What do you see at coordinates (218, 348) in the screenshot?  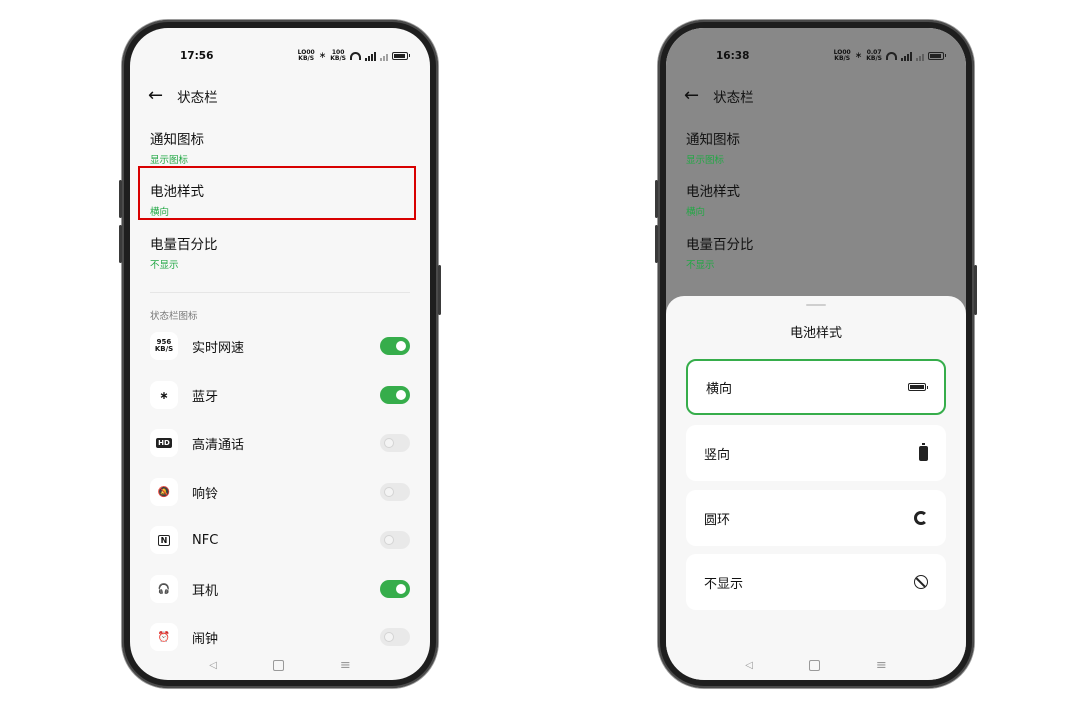 I see `row-label: 实时网速` at bounding box center [218, 348].